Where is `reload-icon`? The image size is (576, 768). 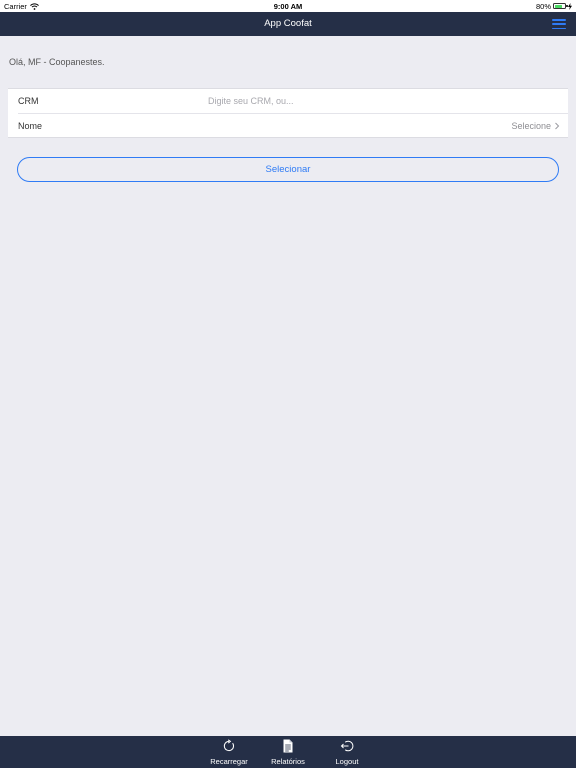
reload-icon is located at coordinates (229, 745).